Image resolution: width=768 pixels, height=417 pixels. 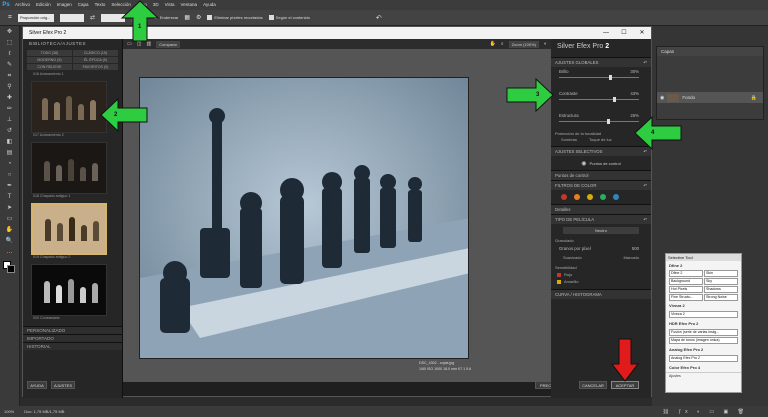 What do you see at coordinates (703, 375) in the screenshot?
I see `palette-settings: Ajustes` at bounding box center [703, 375].